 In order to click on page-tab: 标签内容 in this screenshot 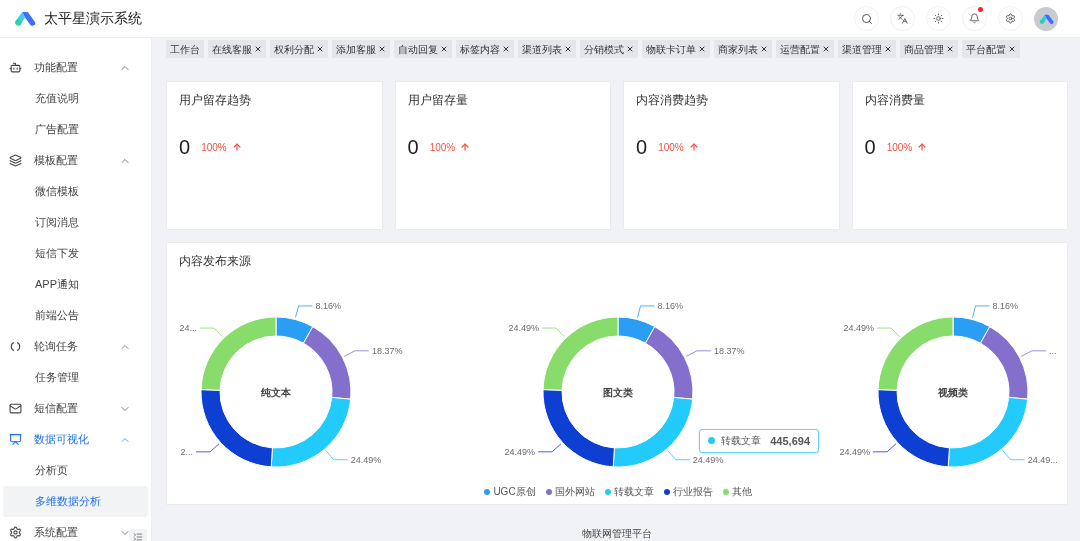, I will do `click(485, 49)`.